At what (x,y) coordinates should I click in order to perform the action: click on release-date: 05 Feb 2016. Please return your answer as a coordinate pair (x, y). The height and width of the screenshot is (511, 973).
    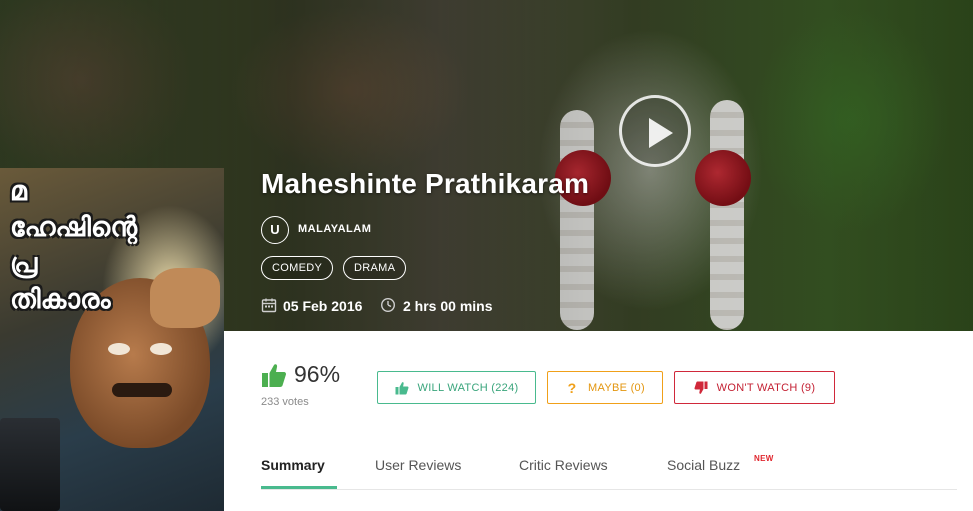
    Looking at the image, I should click on (323, 306).